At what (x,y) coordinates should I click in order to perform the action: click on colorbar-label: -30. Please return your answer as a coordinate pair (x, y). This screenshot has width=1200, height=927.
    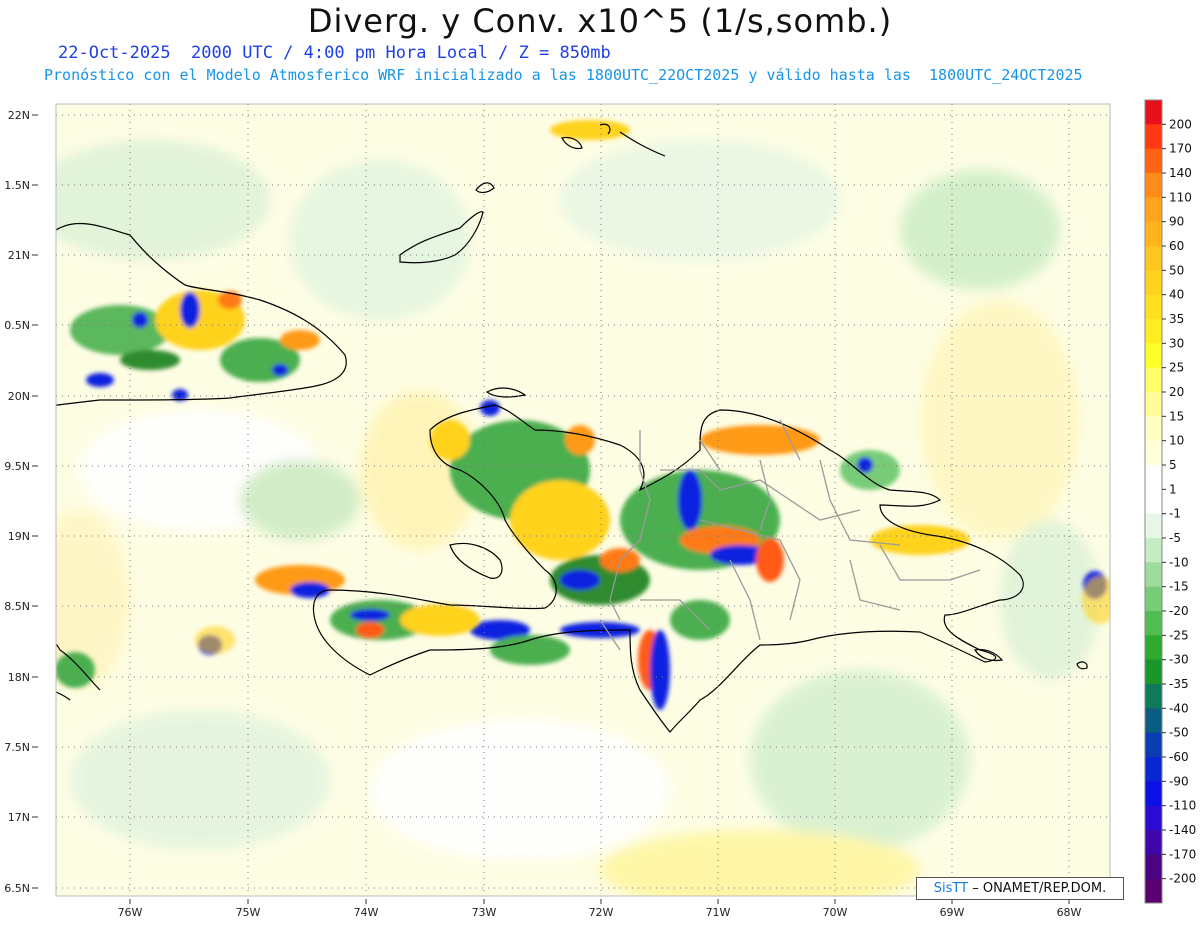
    Looking at the image, I should click on (1179, 660).